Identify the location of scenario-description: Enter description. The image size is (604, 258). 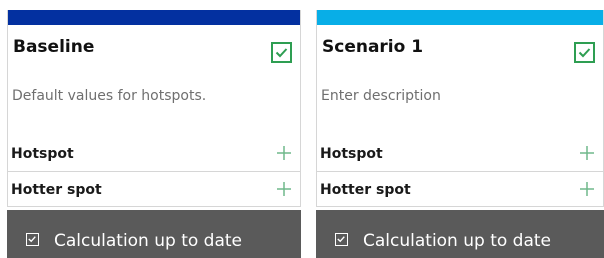
(381, 96).